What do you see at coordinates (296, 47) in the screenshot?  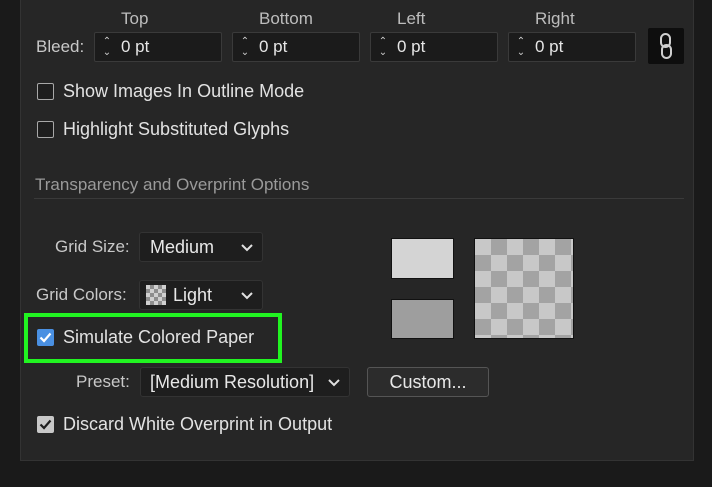 I see `bleed-bottom-field: ⌃ ⌄ 0 pt` at bounding box center [296, 47].